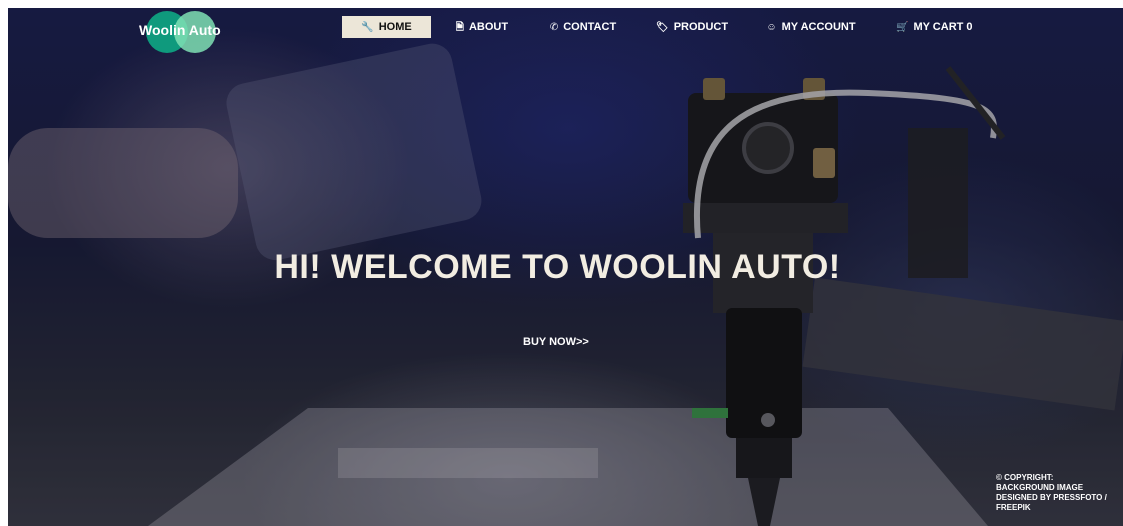  Describe the element at coordinates (583, 345) in the screenshot. I see `buy-now-button: BUY NOW>>` at that location.